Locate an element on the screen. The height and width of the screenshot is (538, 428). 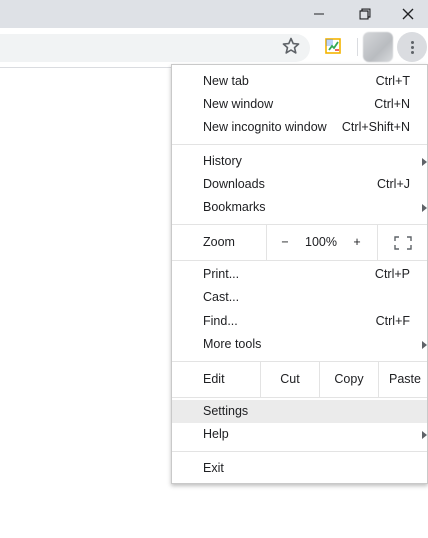
extension-button is located at coordinates (333, 46).